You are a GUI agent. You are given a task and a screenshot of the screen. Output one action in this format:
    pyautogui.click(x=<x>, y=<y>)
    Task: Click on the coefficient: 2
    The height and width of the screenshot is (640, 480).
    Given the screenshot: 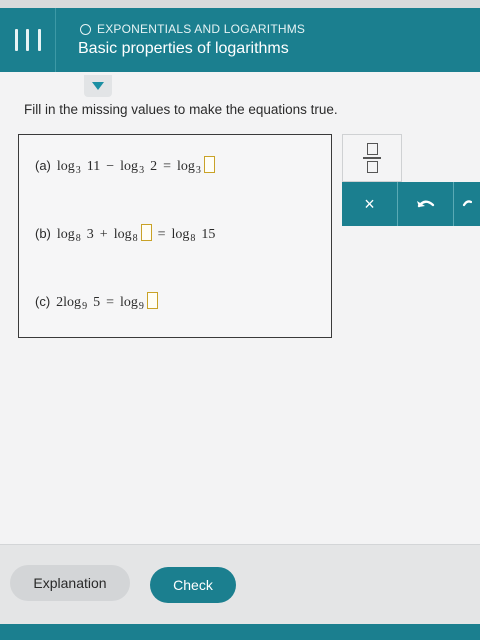 What is the action you would take?
    pyautogui.click(x=60, y=302)
    